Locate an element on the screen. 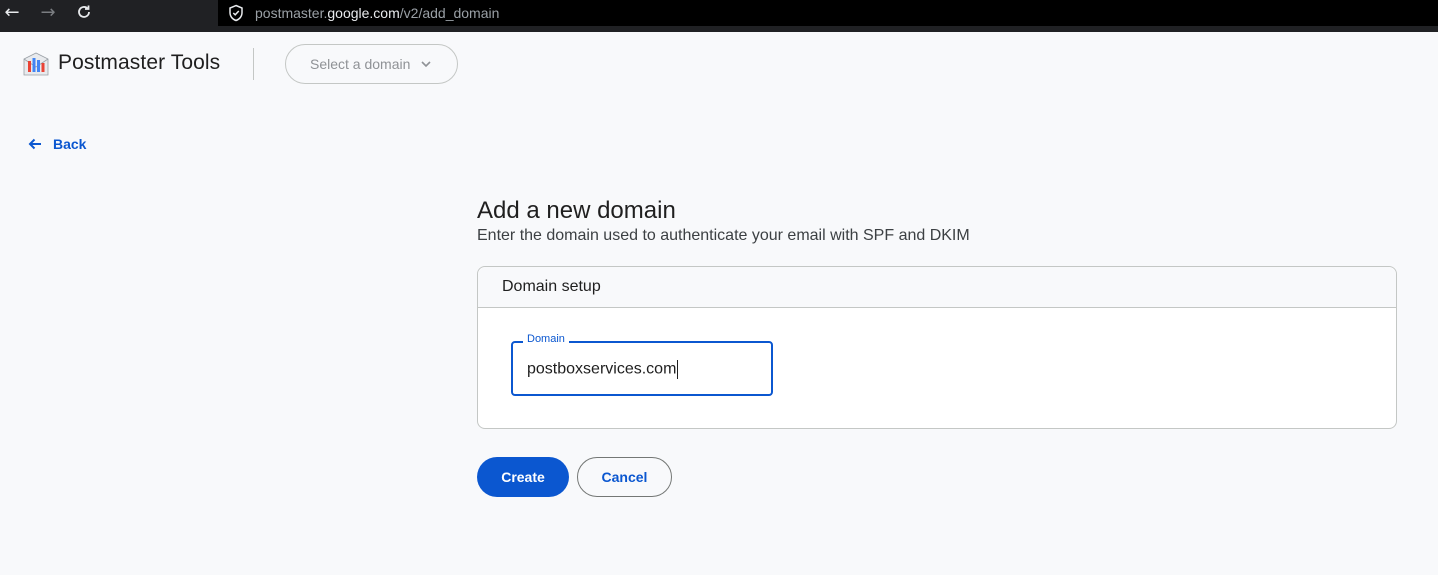 Image resolution: width=1438 pixels, height=575 pixels. domain-select-dropdown: Select a domain is located at coordinates (371, 64).